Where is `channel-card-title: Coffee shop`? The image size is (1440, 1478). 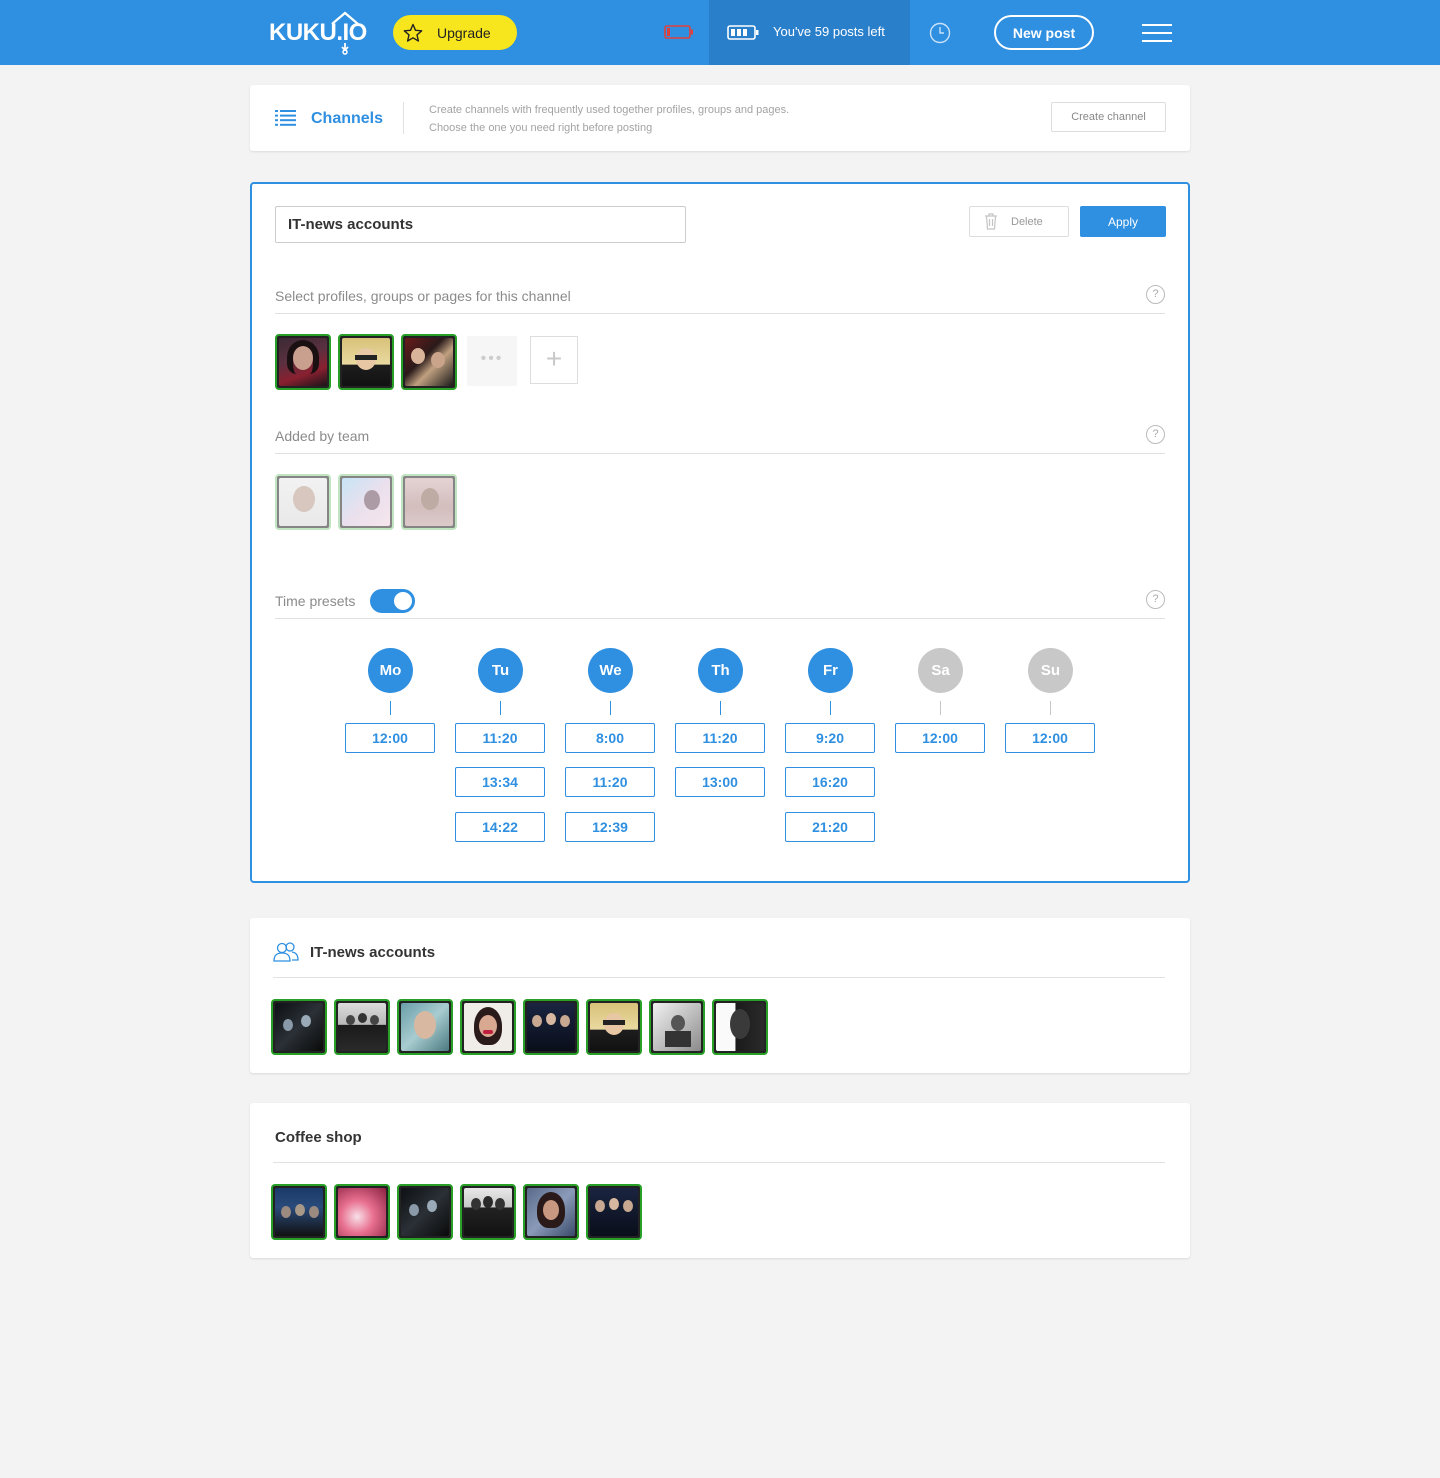 channel-card-title: Coffee shop is located at coordinates (318, 1137).